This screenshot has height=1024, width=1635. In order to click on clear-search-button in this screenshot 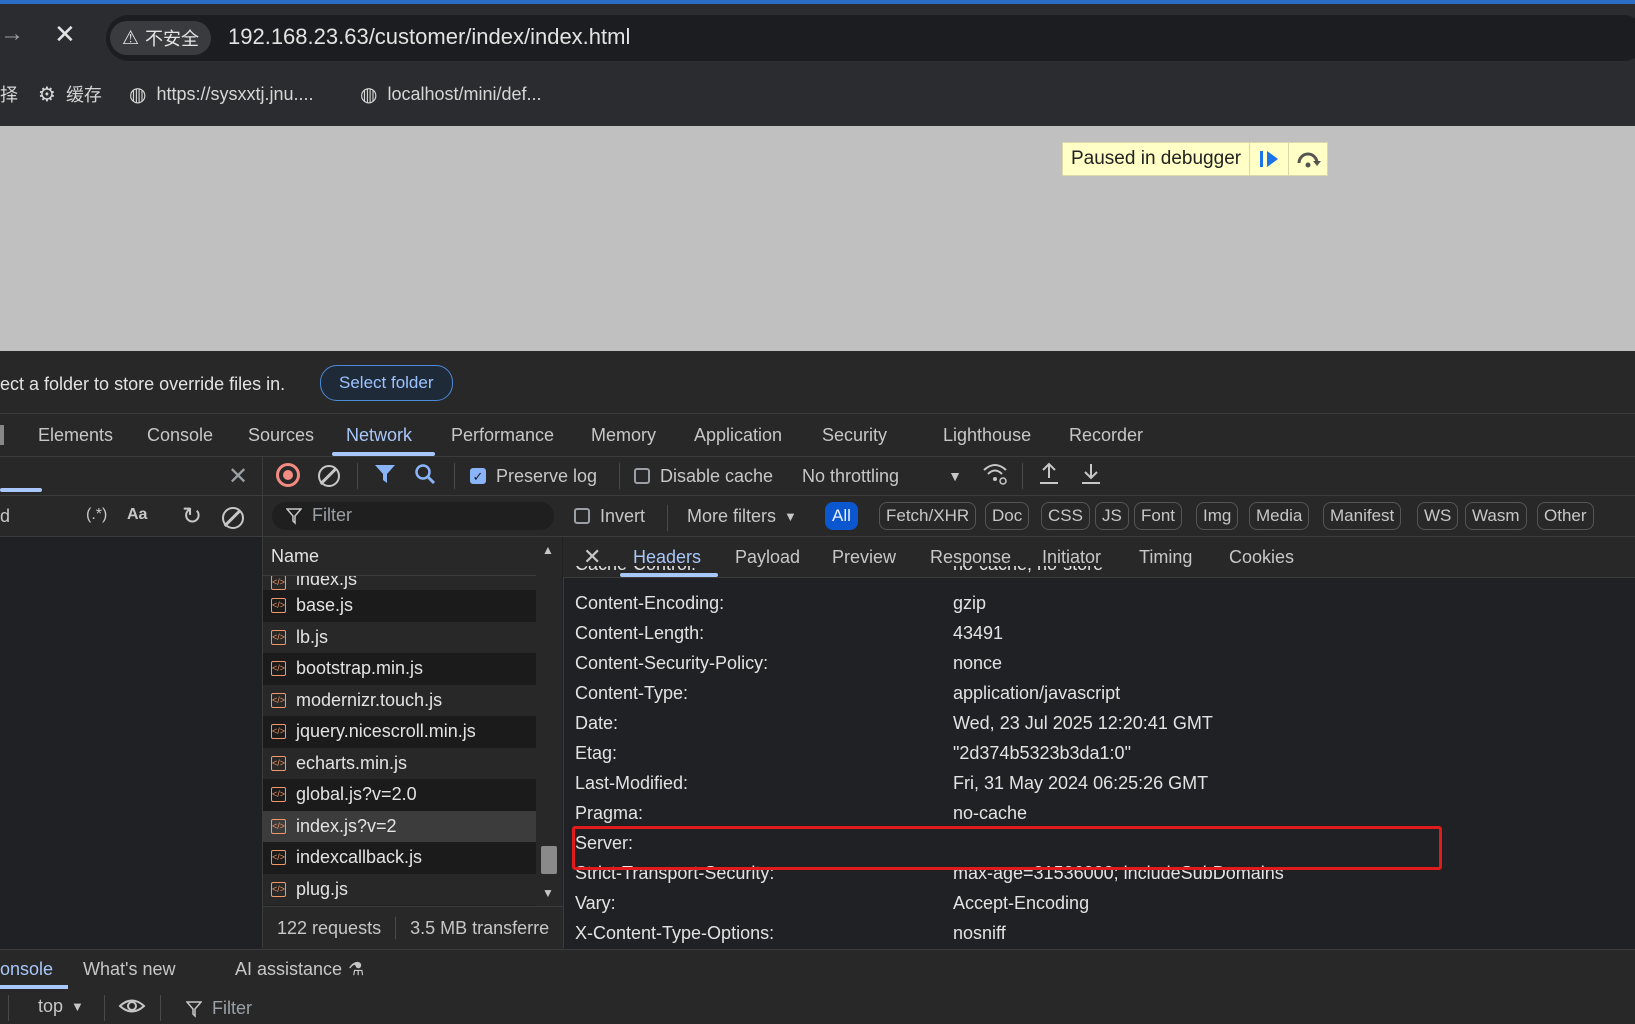, I will do `click(233, 518)`.